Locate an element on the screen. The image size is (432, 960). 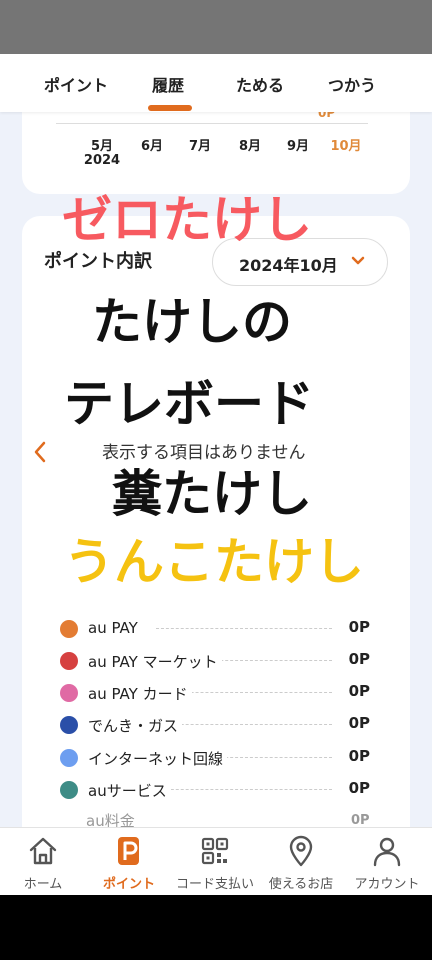
account-icon is located at coordinates (387, 852).